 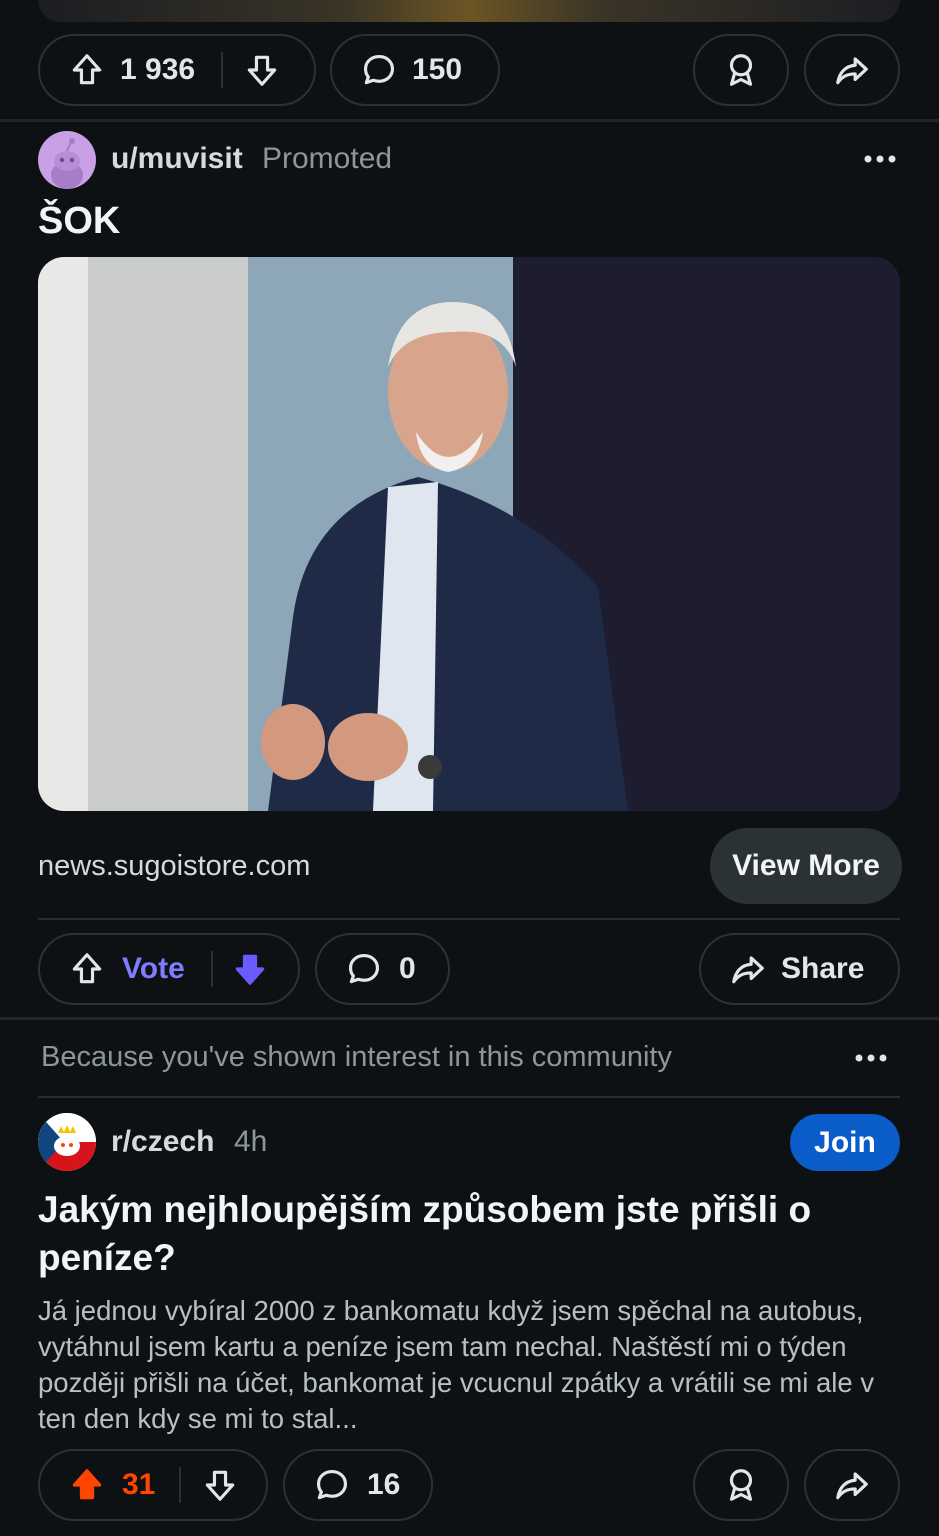 What do you see at coordinates (384, 1484) in the screenshot?
I see `comment-count: 16` at bounding box center [384, 1484].